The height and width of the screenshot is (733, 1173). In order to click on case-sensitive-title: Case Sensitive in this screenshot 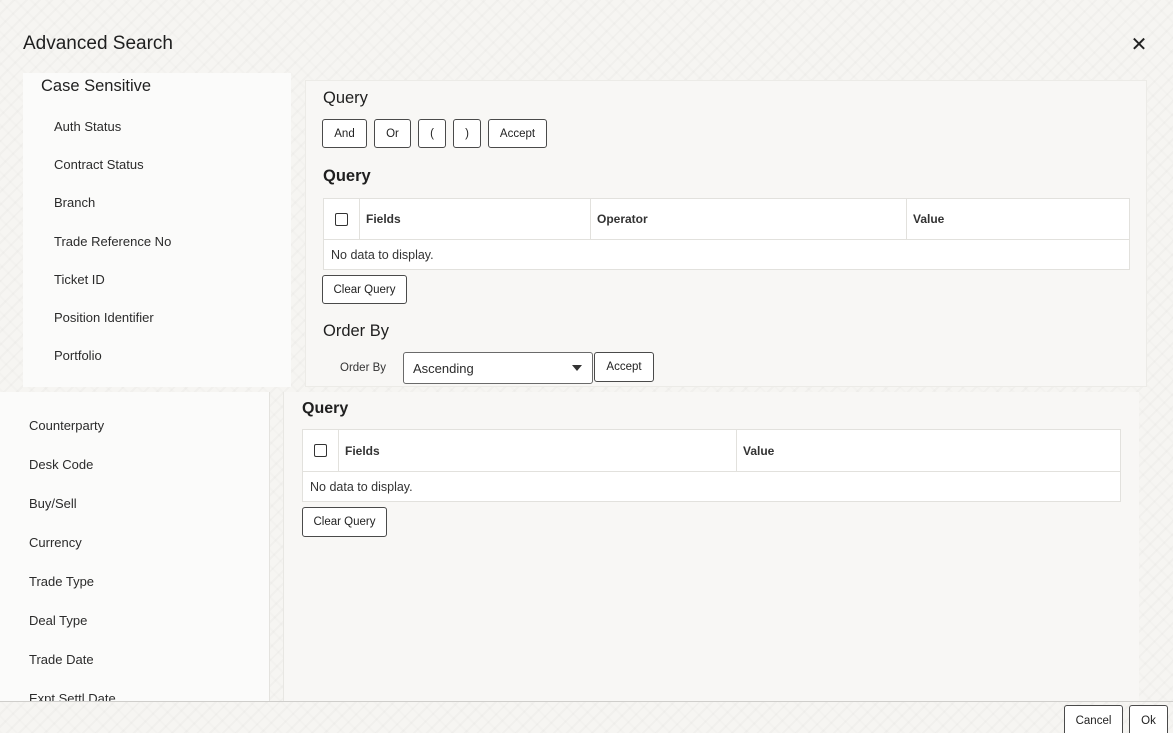, I will do `click(96, 86)`.